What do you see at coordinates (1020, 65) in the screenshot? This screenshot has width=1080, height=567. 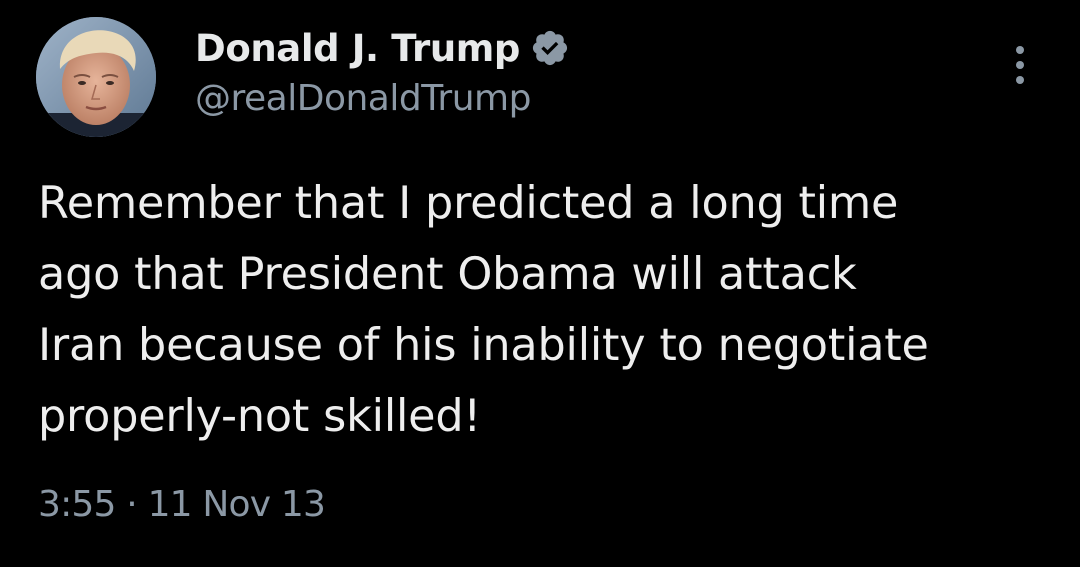 I see `more-options-icon` at bounding box center [1020, 65].